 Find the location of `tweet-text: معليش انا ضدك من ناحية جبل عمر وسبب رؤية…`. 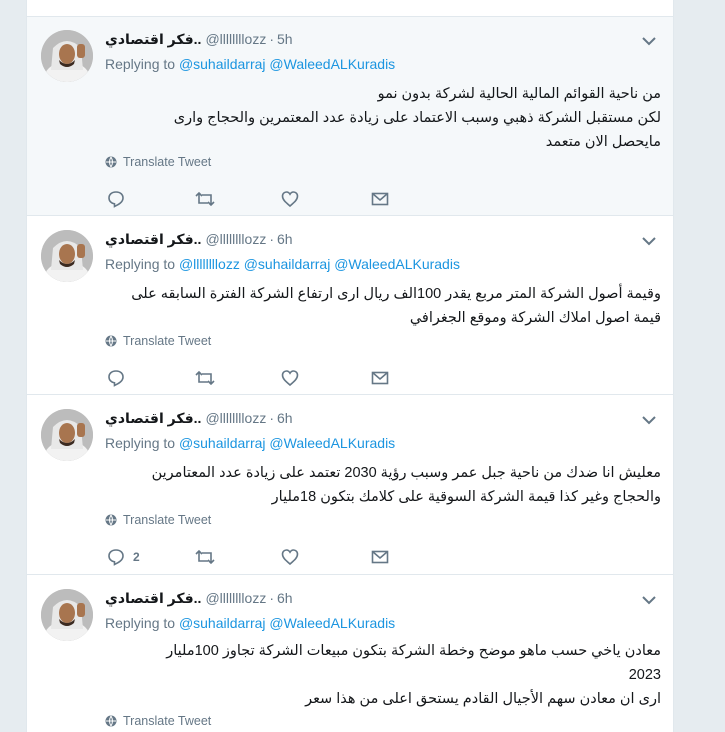

tweet-text: معليش انا ضدك من ناحية جبل عمر وسبب رؤية… is located at coordinates (383, 485).